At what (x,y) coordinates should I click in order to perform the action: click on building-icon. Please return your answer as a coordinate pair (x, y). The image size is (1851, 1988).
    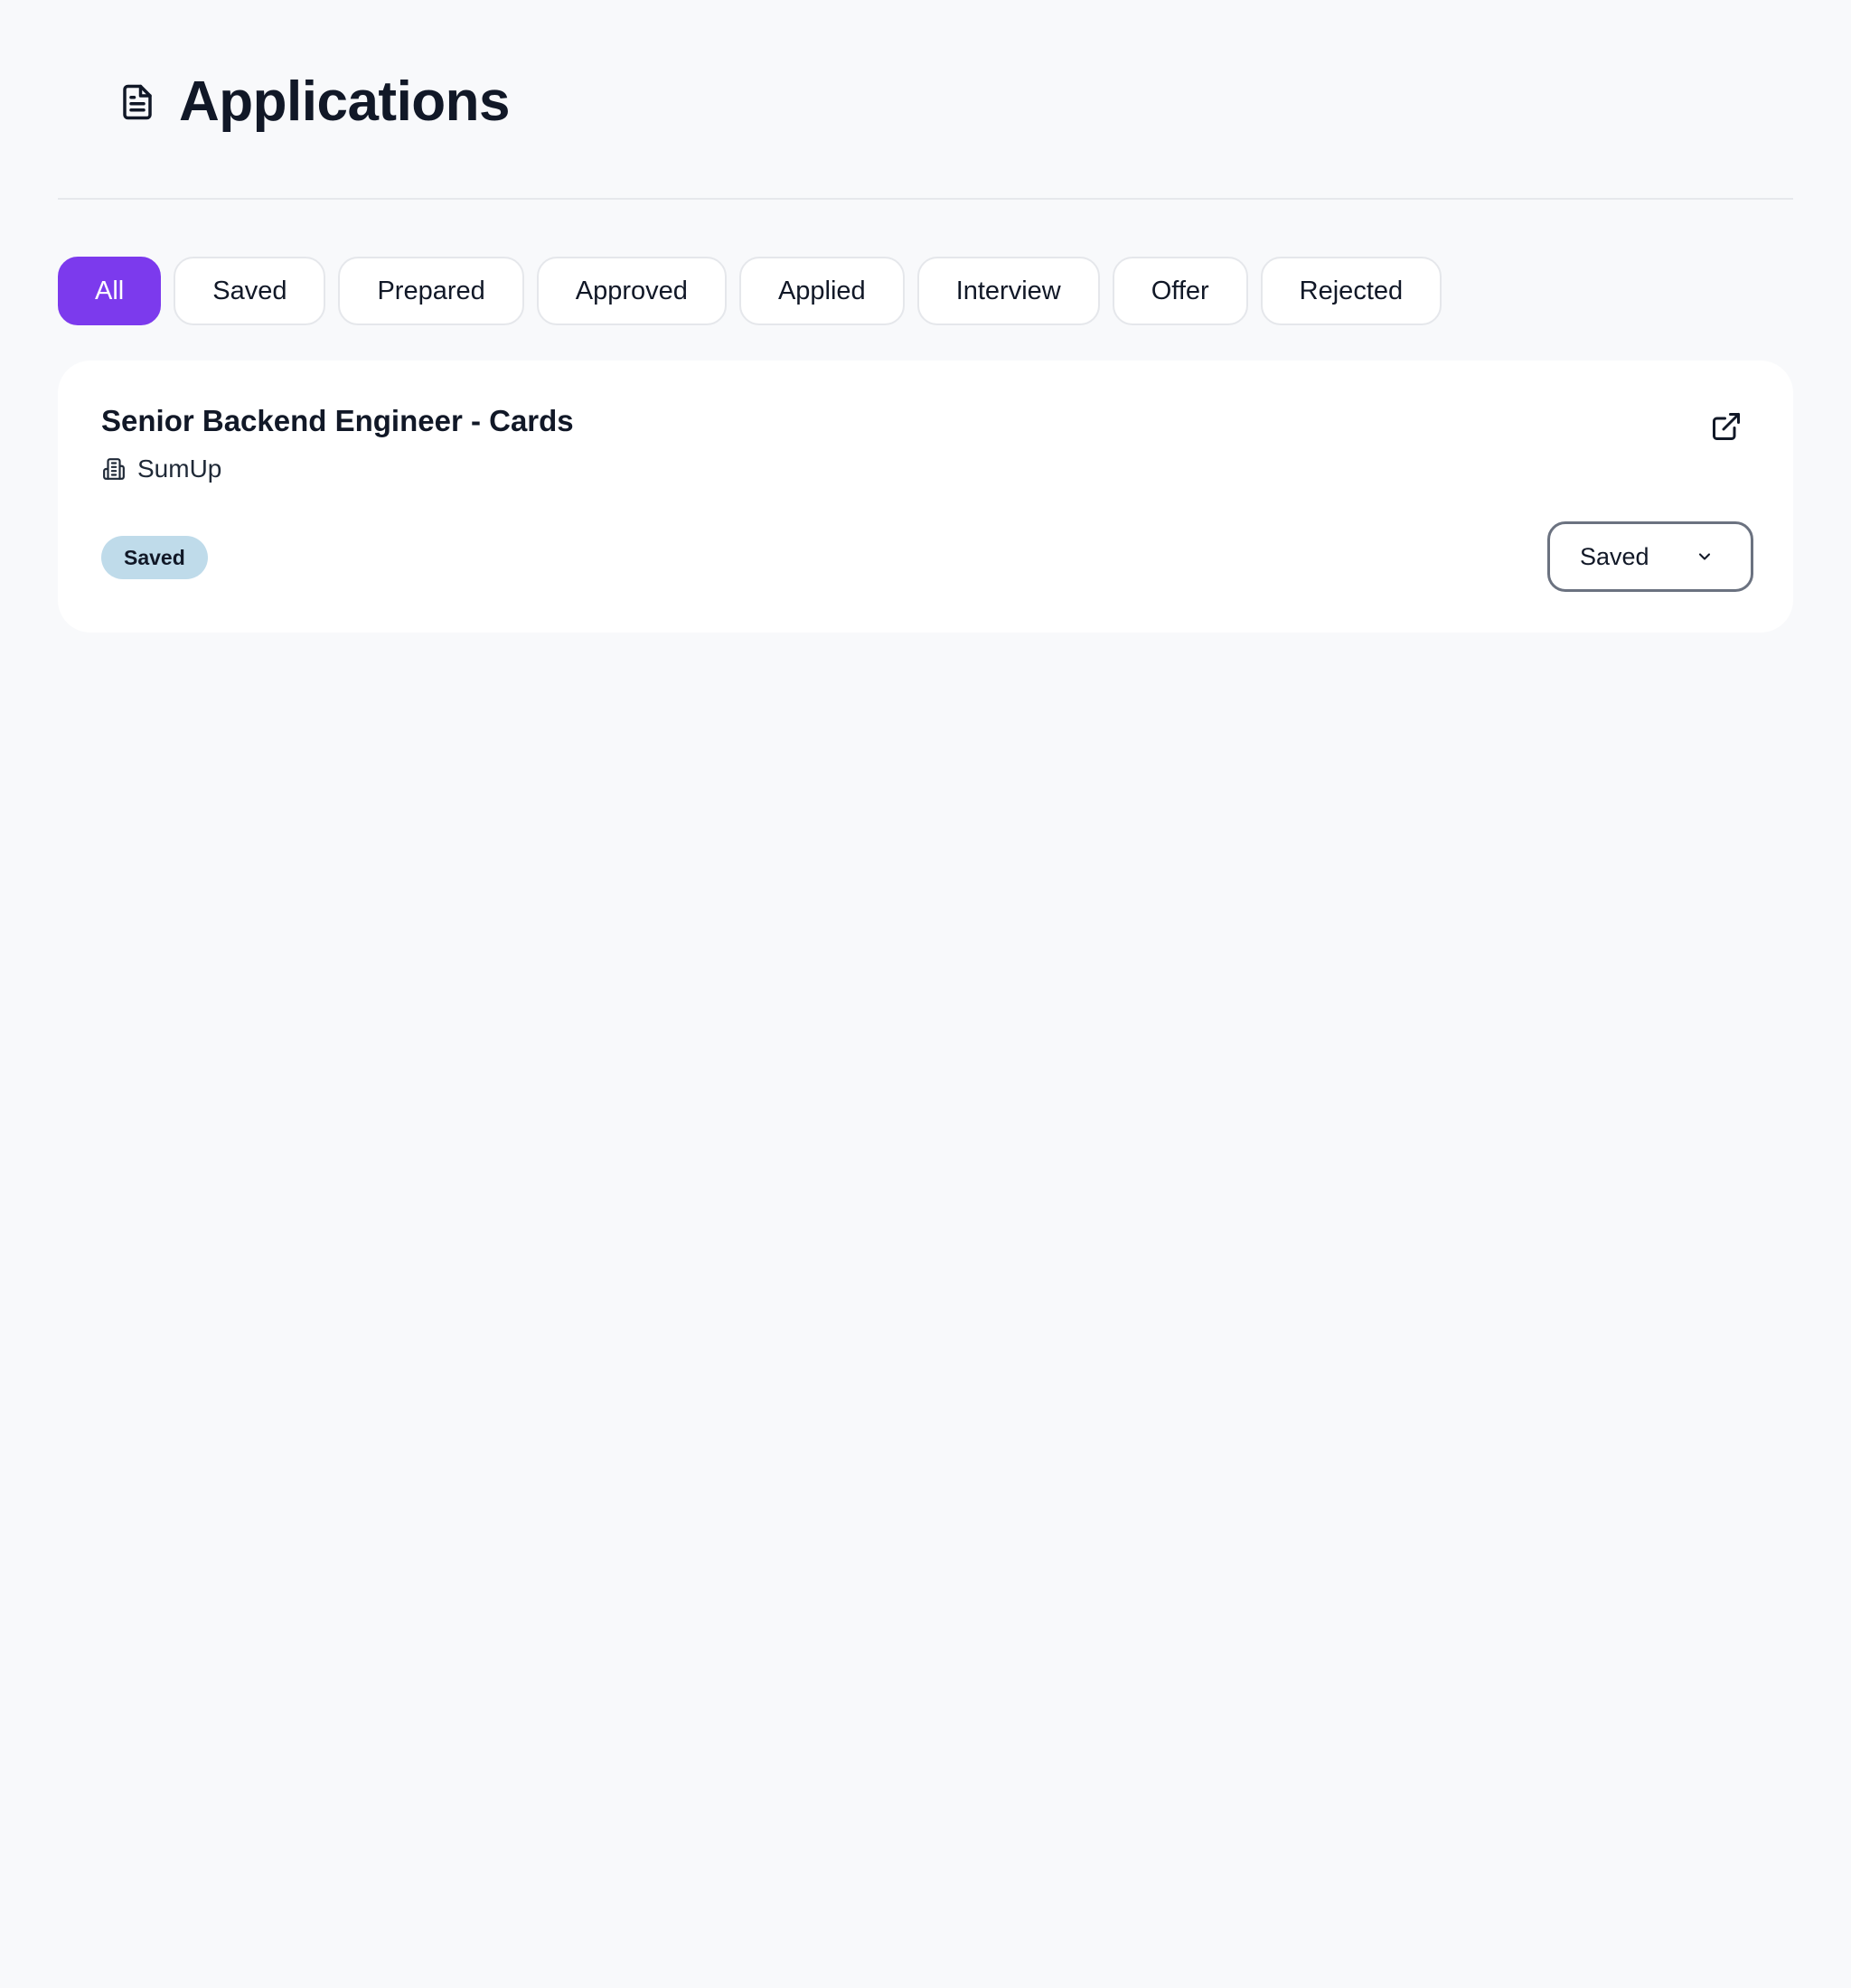
    Looking at the image, I should click on (114, 469).